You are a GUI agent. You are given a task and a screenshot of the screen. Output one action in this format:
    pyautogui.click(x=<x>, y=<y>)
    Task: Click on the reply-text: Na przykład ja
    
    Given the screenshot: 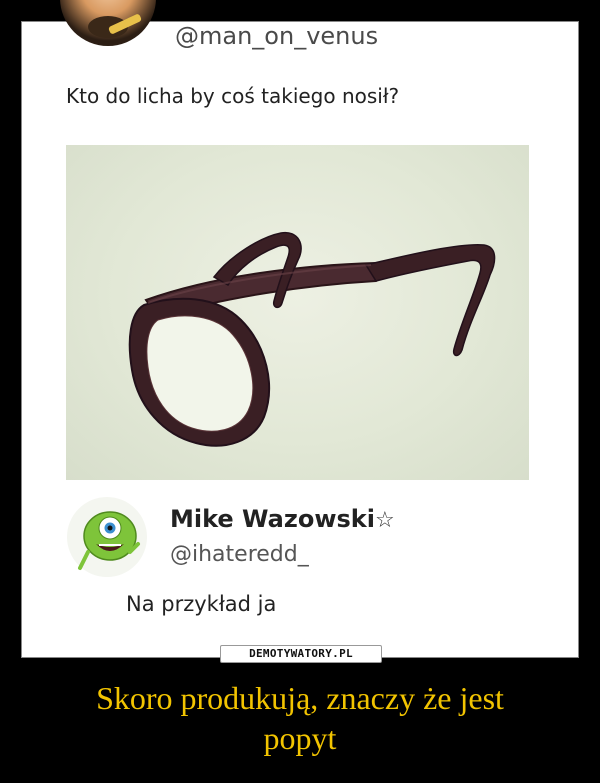 What is the action you would take?
    pyautogui.click(x=201, y=604)
    